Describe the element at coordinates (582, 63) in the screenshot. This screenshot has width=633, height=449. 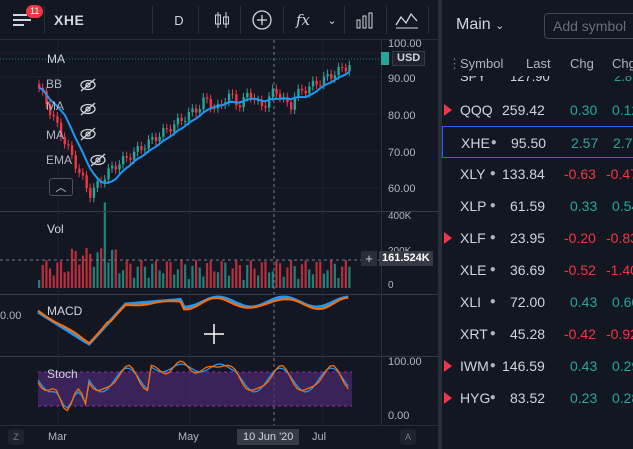
I see `column-header-chg: Chg` at that location.